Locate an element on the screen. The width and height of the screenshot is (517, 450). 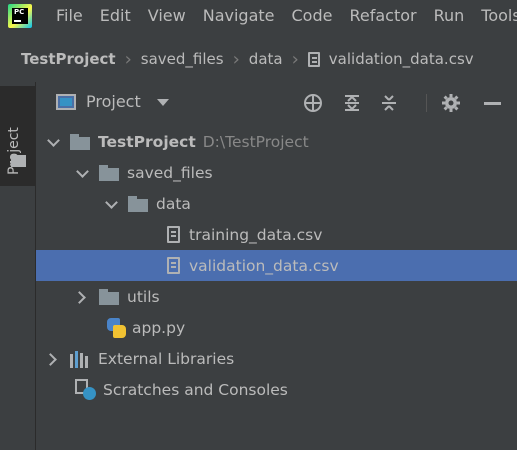
breadcrumb-item-testproject: TestProject is located at coordinates (68, 59).